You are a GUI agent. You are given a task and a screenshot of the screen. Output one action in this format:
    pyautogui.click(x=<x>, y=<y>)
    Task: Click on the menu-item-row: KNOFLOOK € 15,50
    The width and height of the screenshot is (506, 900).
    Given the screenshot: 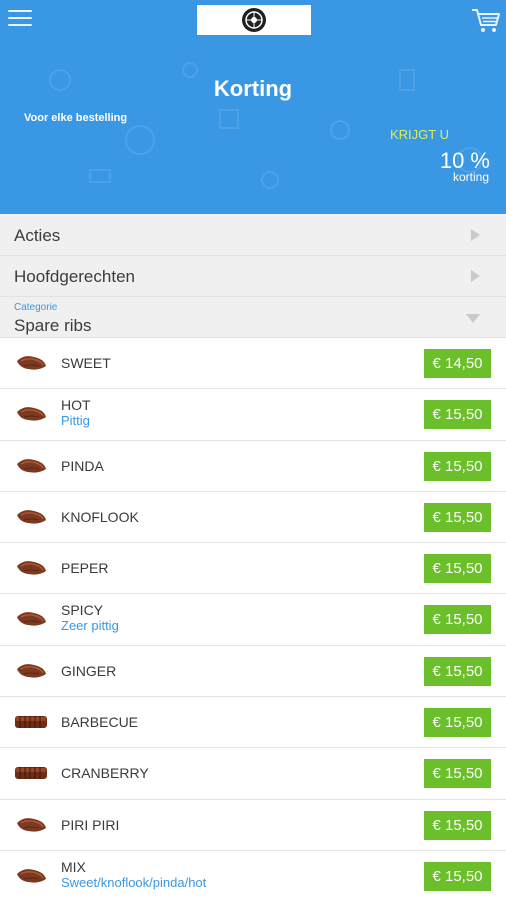 What is the action you would take?
    pyautogui.click(x=253, y=517)
    